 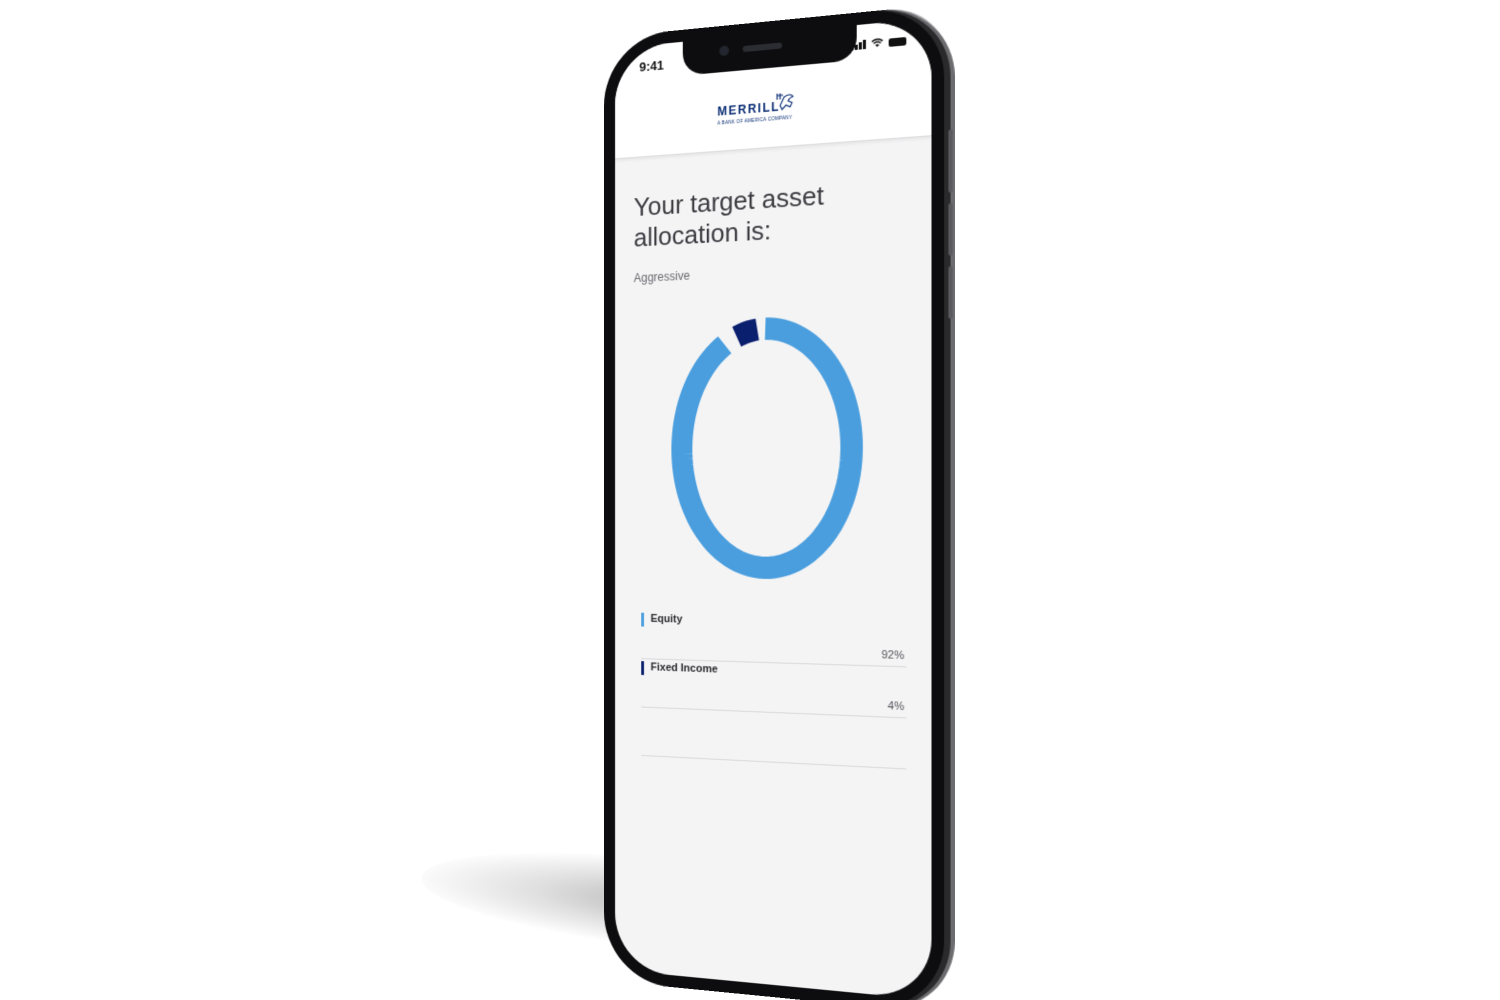 I want to click on status-icons, so click(x=878, y=43).